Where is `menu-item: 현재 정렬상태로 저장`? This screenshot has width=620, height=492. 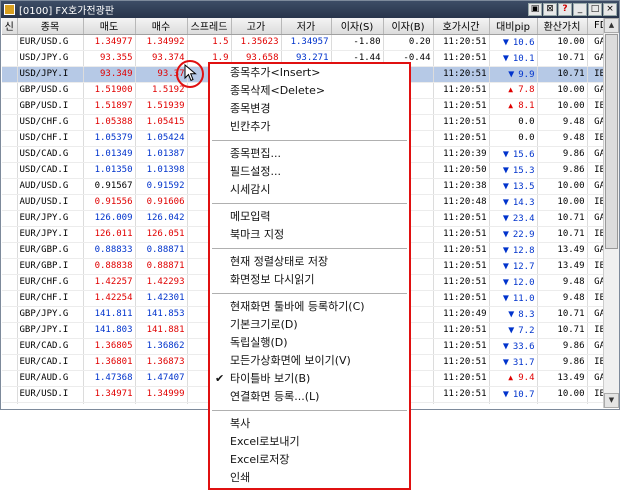 menu-item: 현재 정렬상태로 저장 is located at coordinates (309, 262).